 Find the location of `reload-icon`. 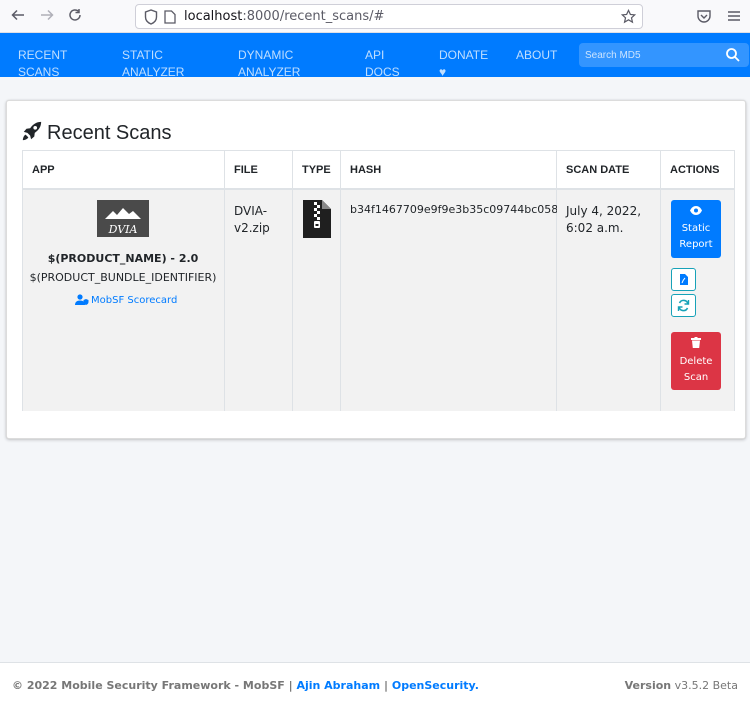

reload-icon is located at coordinates (75, 17).